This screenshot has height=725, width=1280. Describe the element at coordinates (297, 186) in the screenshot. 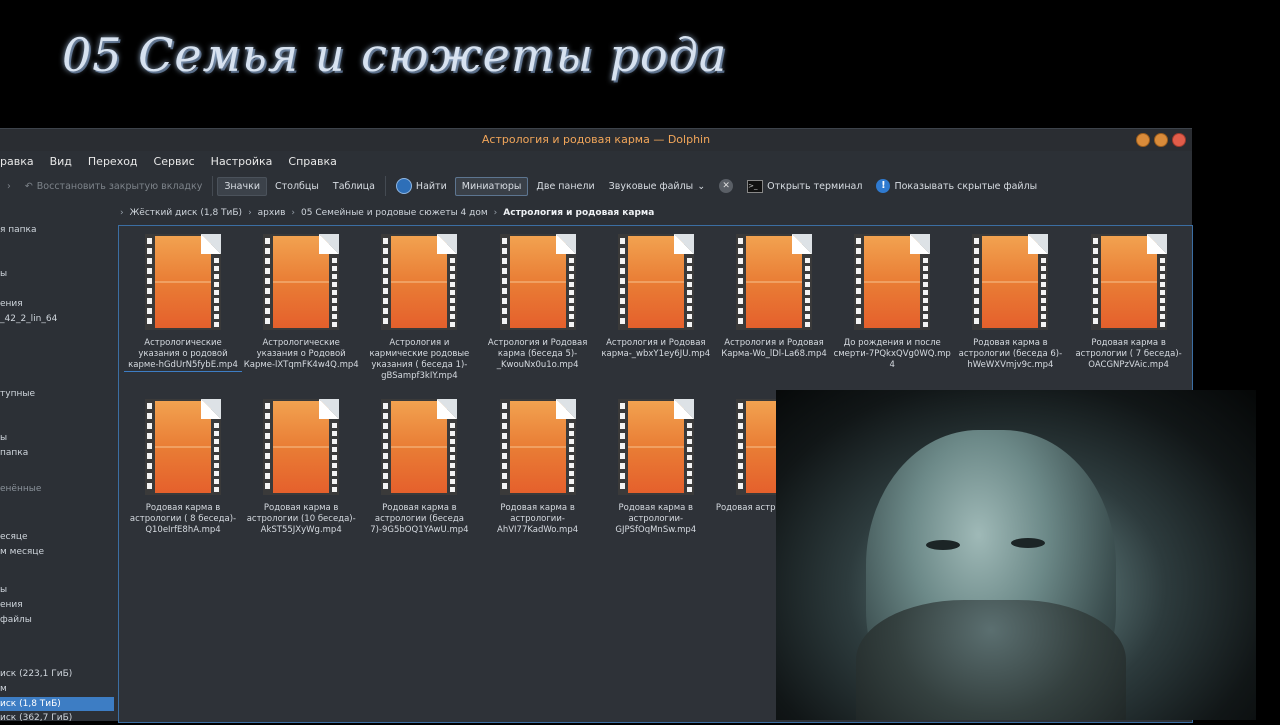

I see `columns-view-button: Столбцы` at that location.